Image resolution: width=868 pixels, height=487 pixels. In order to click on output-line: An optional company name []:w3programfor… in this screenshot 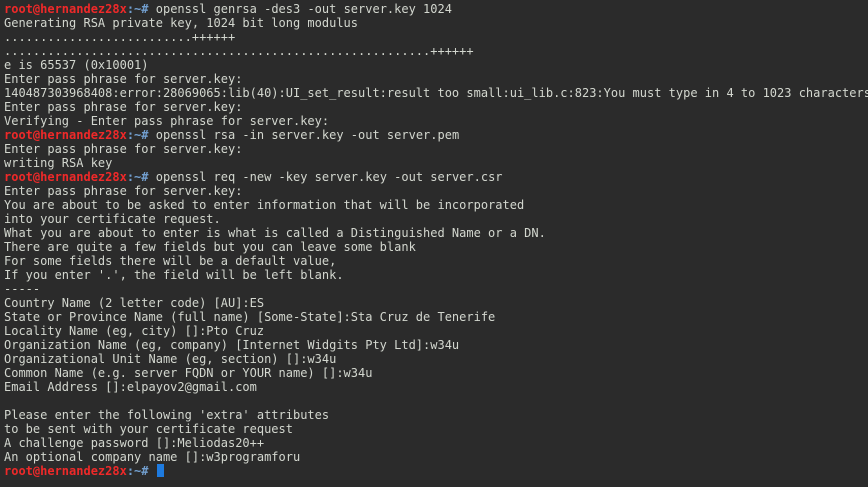, I will do `click(152, 457)`.